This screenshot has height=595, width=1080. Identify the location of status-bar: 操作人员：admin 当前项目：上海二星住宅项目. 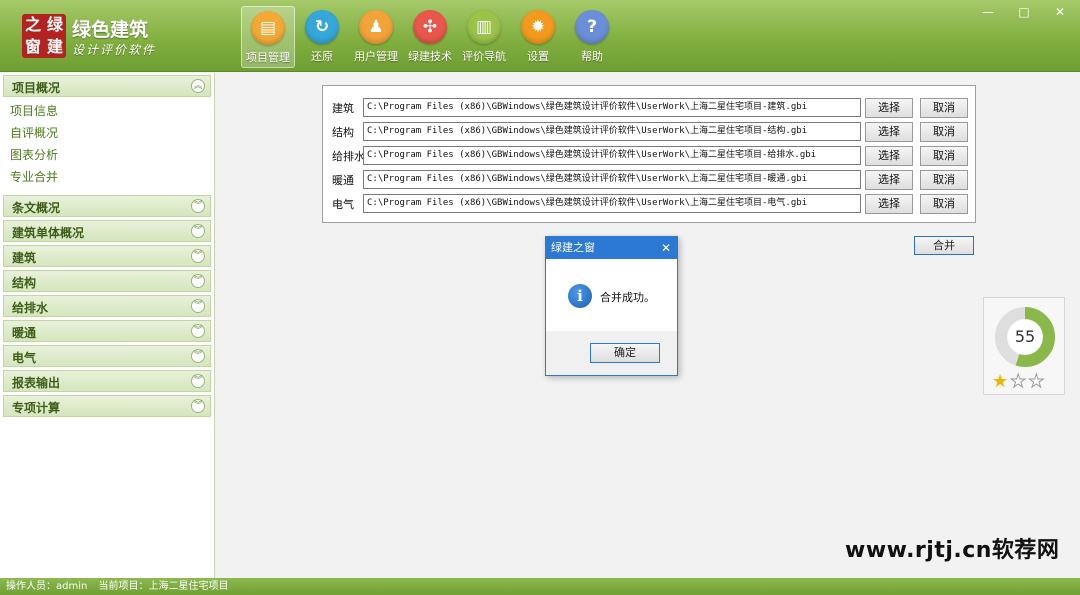
(540, 586).